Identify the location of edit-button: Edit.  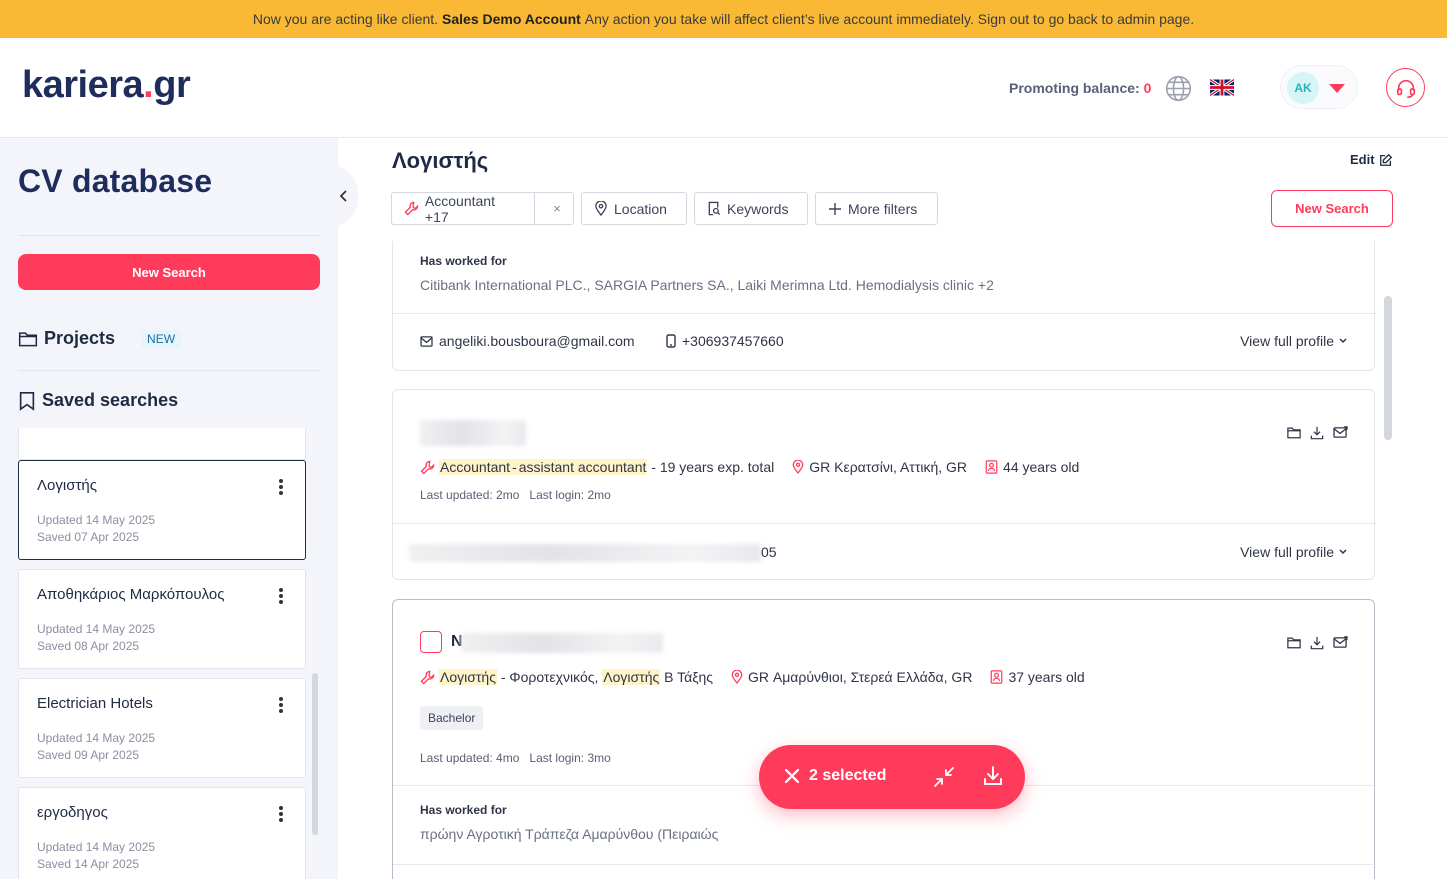
(1371, 159).